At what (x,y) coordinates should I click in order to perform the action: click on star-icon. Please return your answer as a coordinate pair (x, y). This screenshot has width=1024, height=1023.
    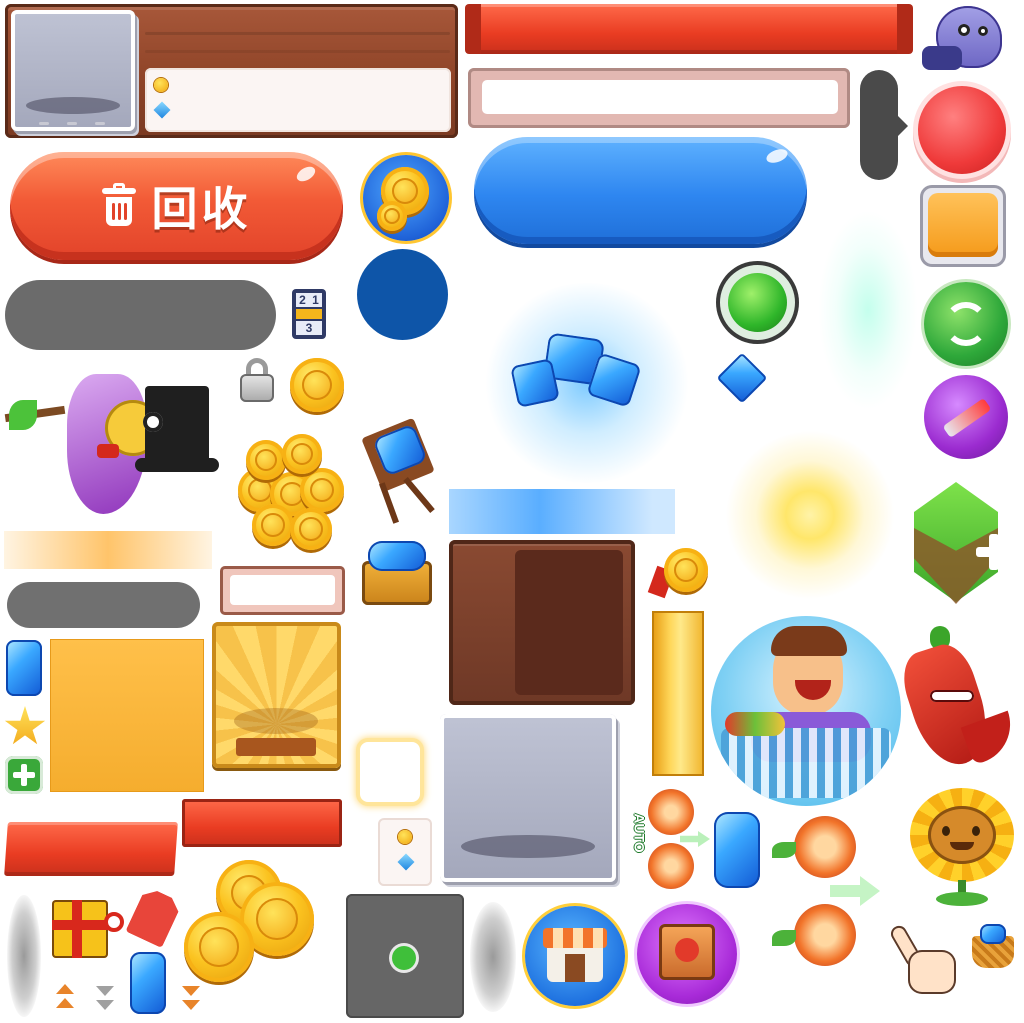
    Looking at the image, I should click on (25, 725).